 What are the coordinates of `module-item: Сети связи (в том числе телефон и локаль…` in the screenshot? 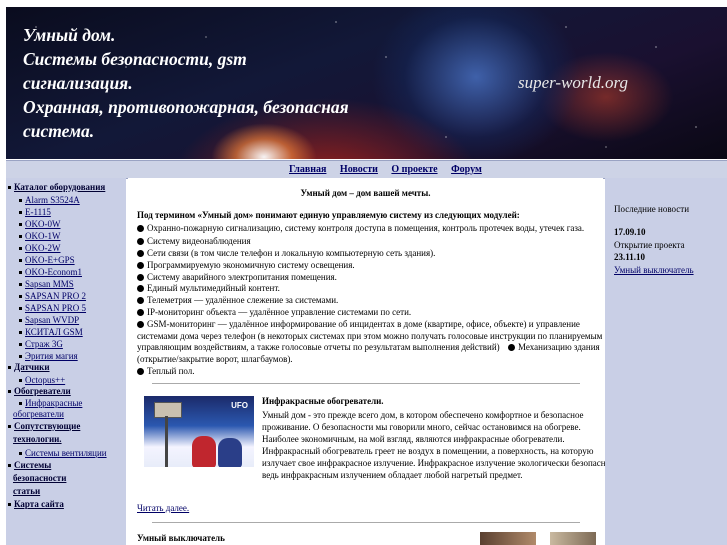 It's located at (286, 253).